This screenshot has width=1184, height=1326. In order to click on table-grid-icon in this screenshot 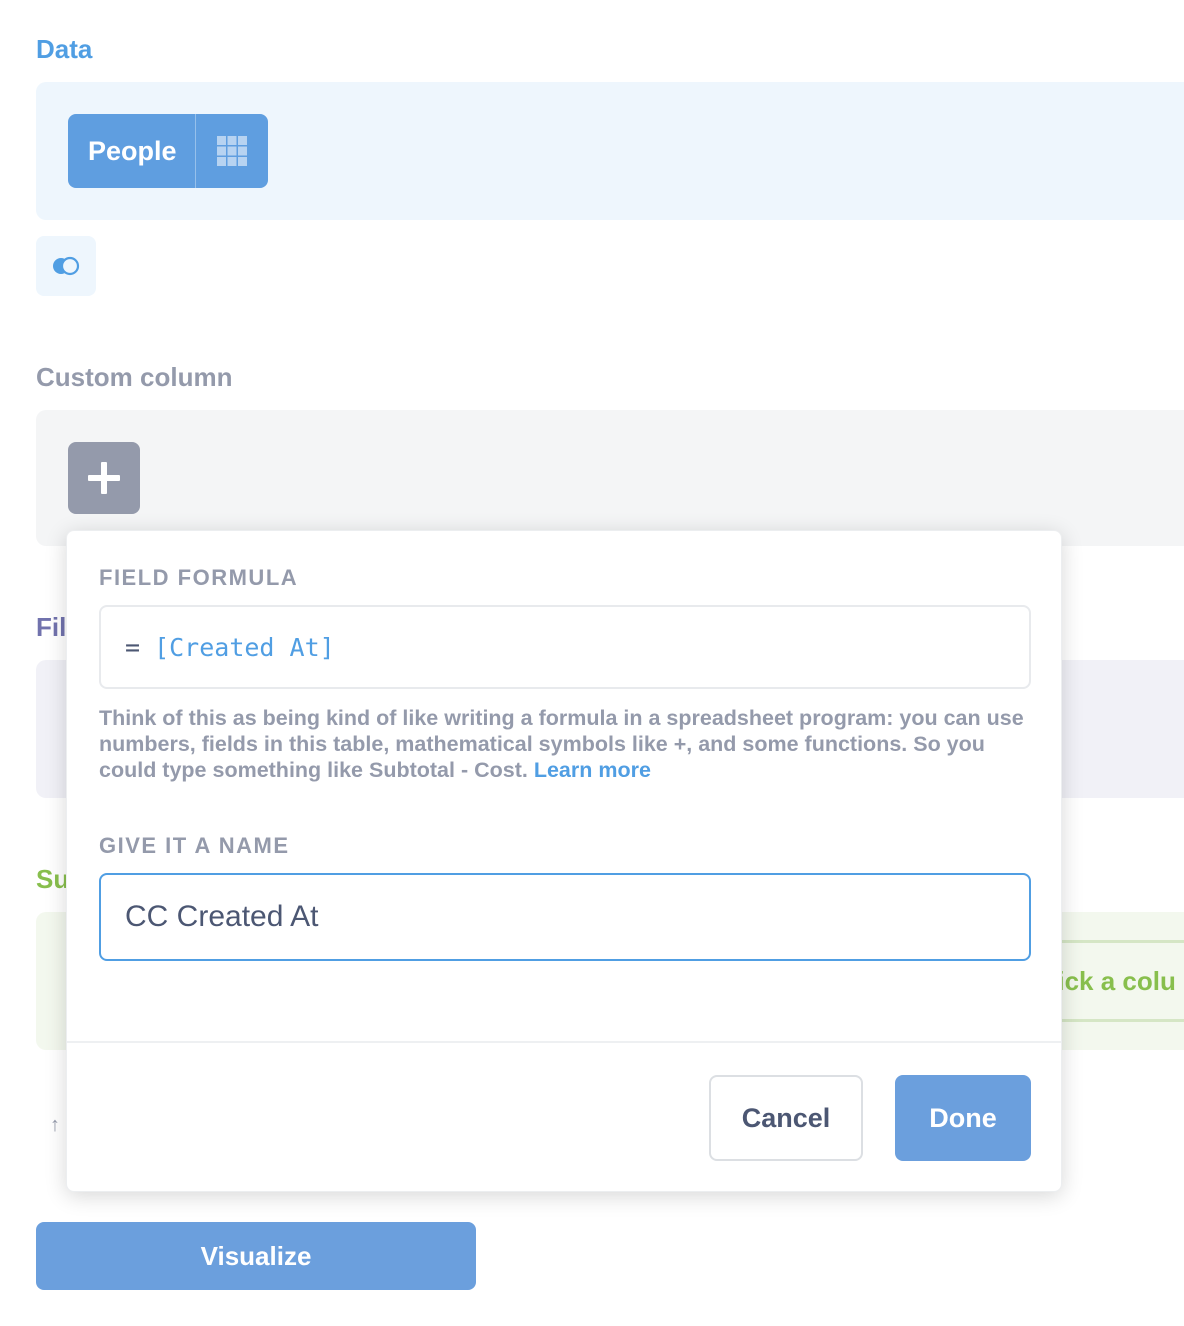, I will do `click(232, 151)`.